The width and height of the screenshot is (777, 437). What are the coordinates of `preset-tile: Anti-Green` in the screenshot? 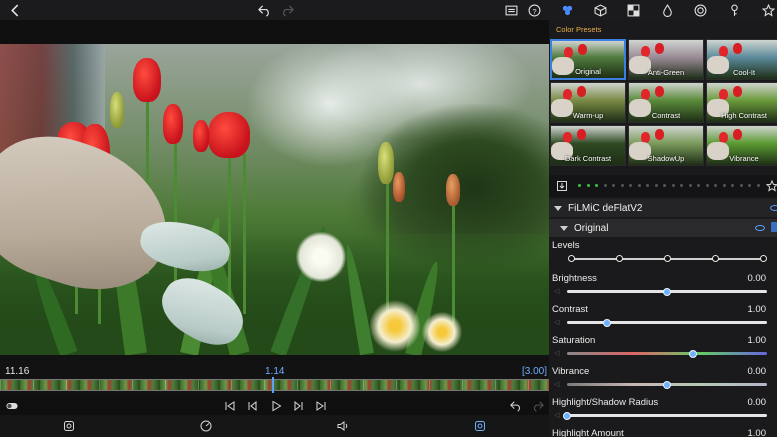 It's located at (666, 59).